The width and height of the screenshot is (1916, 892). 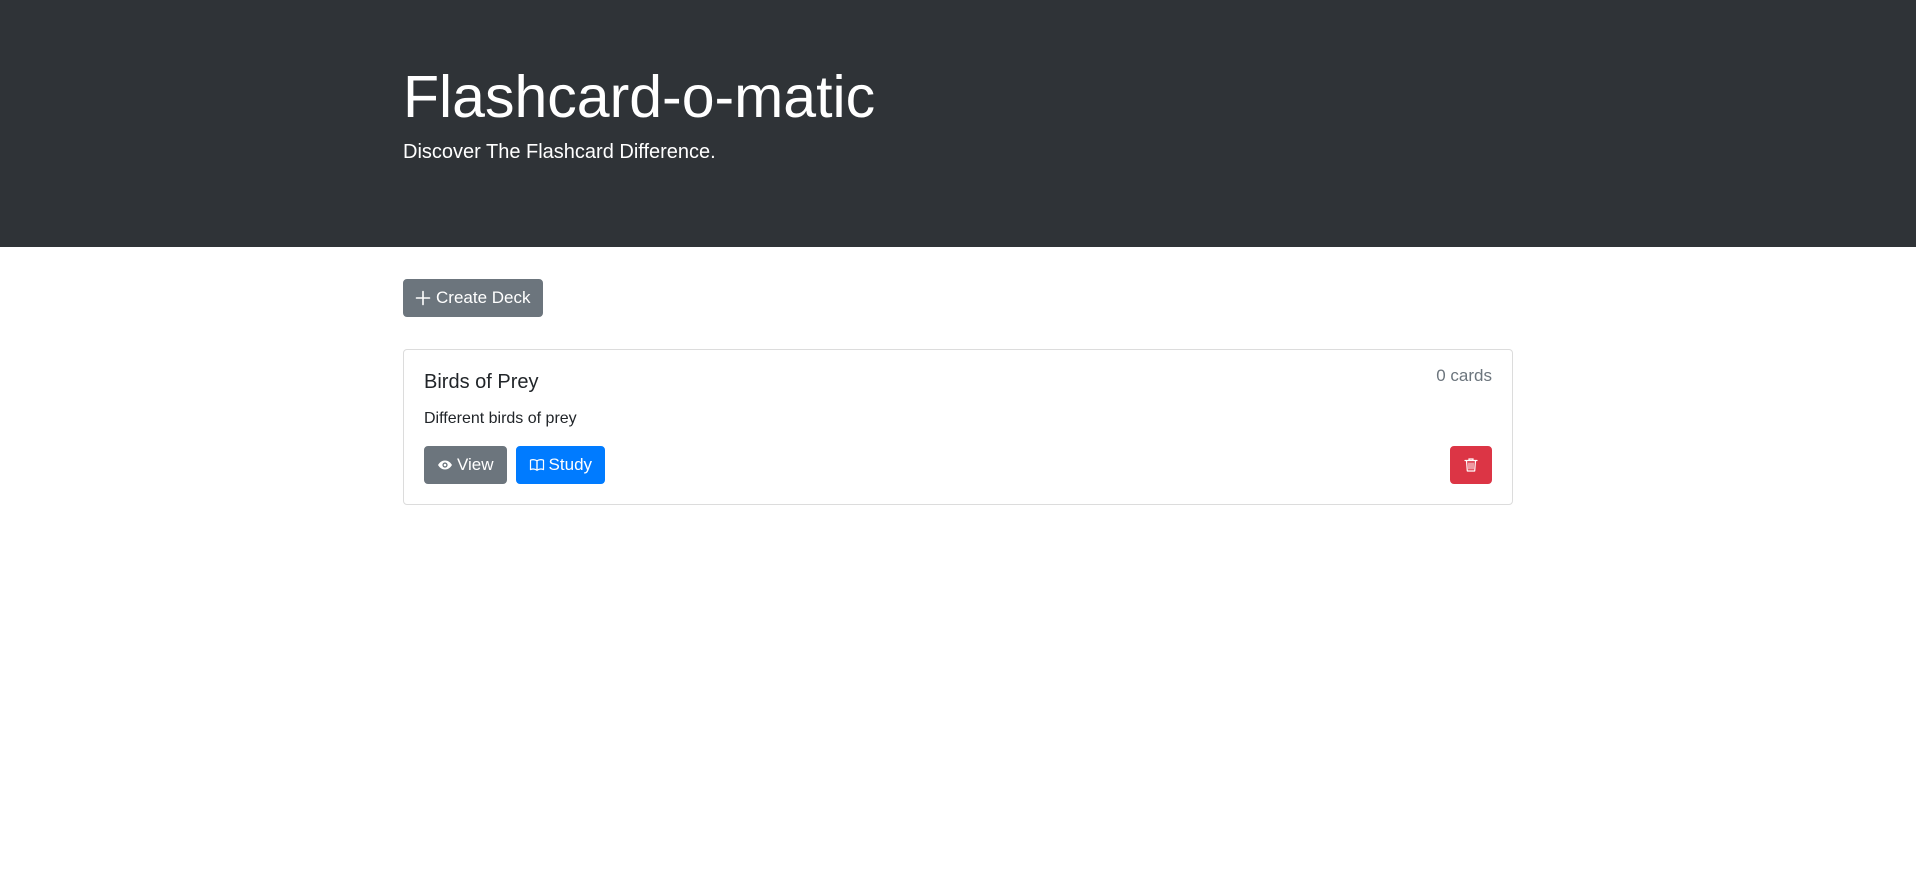 What do you see at coordinates (639, 97) in the screenshot?
I see `site-title: Flashcard-o-matic` at bounding box center [639, 97].